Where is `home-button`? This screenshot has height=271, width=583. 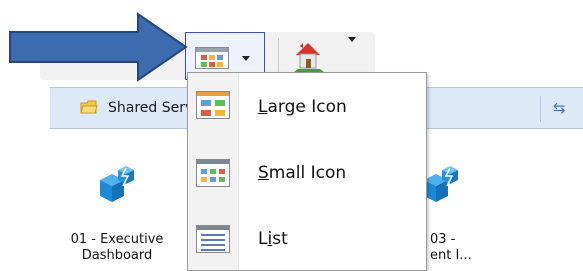
home-button is located at coordinates (324, 55).